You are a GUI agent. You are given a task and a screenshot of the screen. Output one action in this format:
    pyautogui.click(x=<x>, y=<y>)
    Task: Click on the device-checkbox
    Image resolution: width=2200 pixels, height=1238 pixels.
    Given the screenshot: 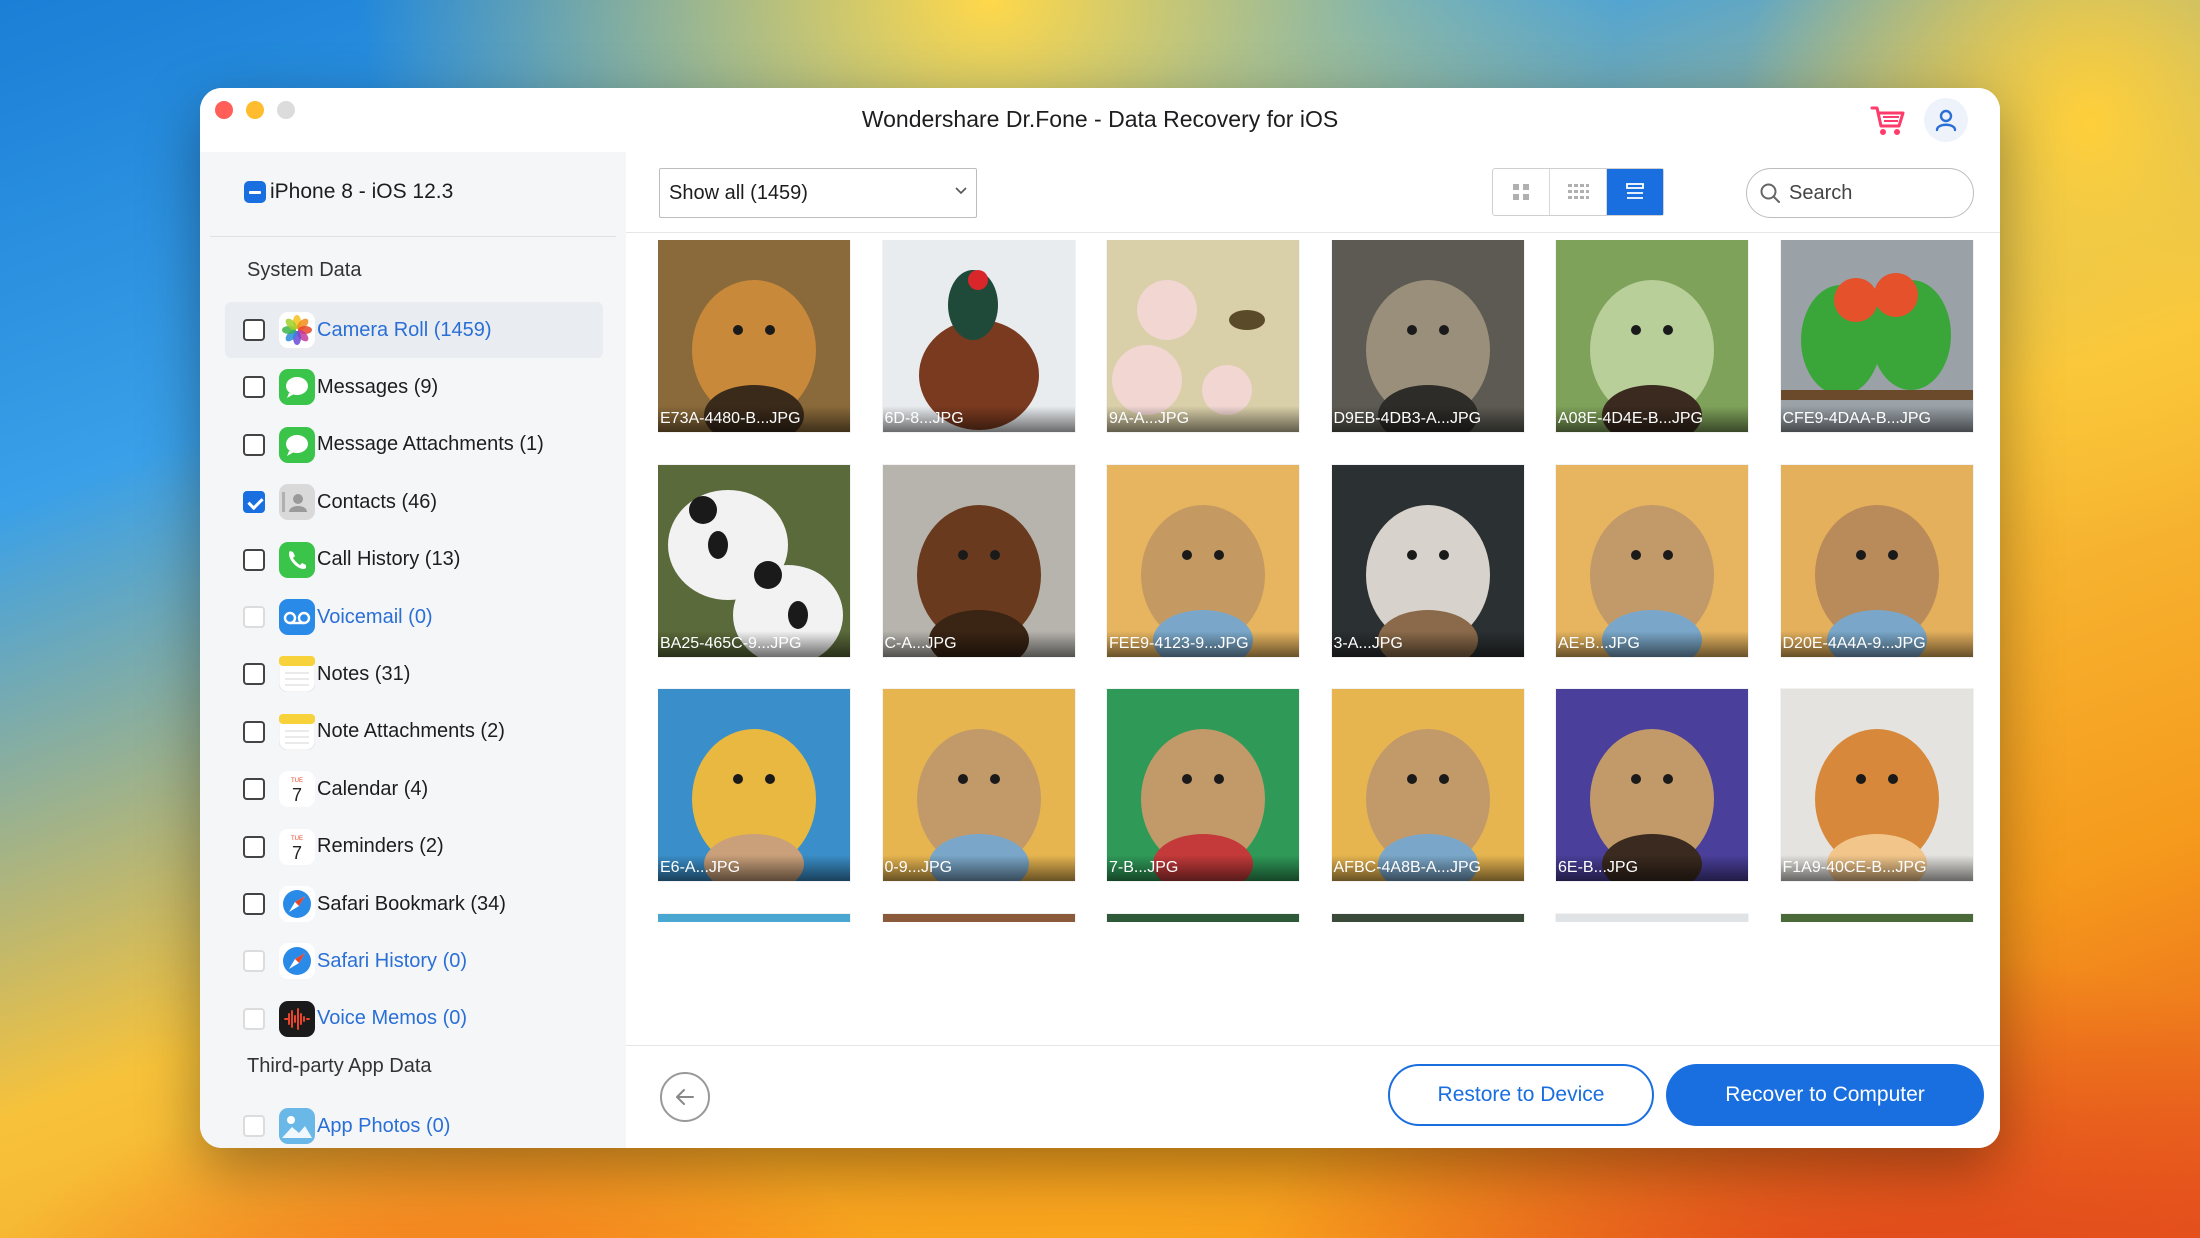 What is the action you would take?
    pyautogui.click(x=255, y=192)
    